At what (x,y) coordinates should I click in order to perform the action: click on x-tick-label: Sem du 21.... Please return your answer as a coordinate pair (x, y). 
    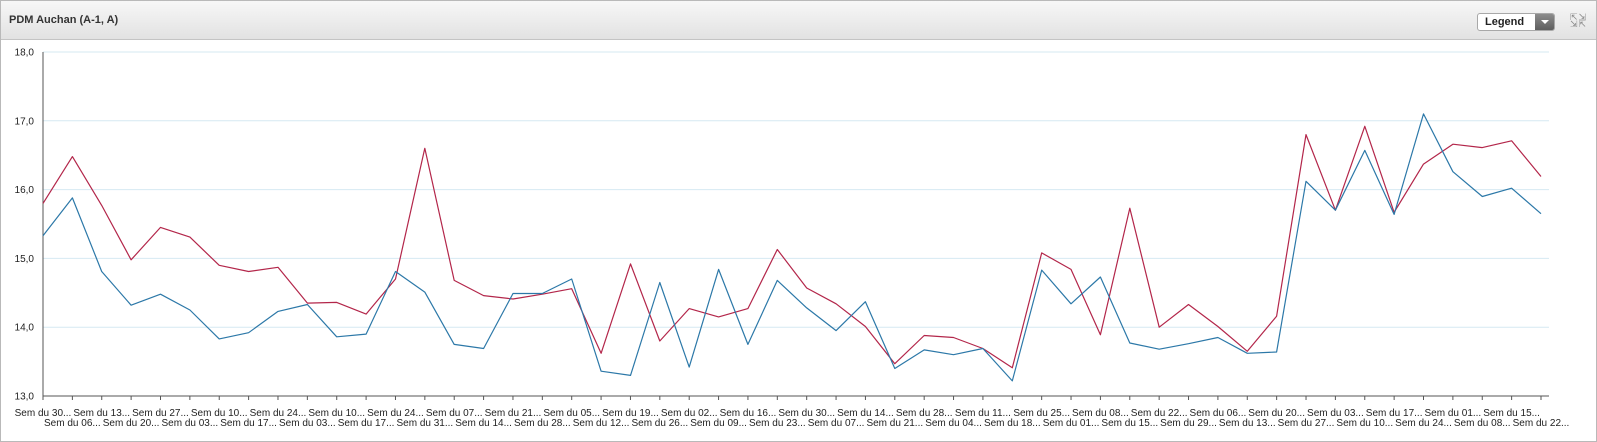
    Looking at the image, I should click on (894, 423).